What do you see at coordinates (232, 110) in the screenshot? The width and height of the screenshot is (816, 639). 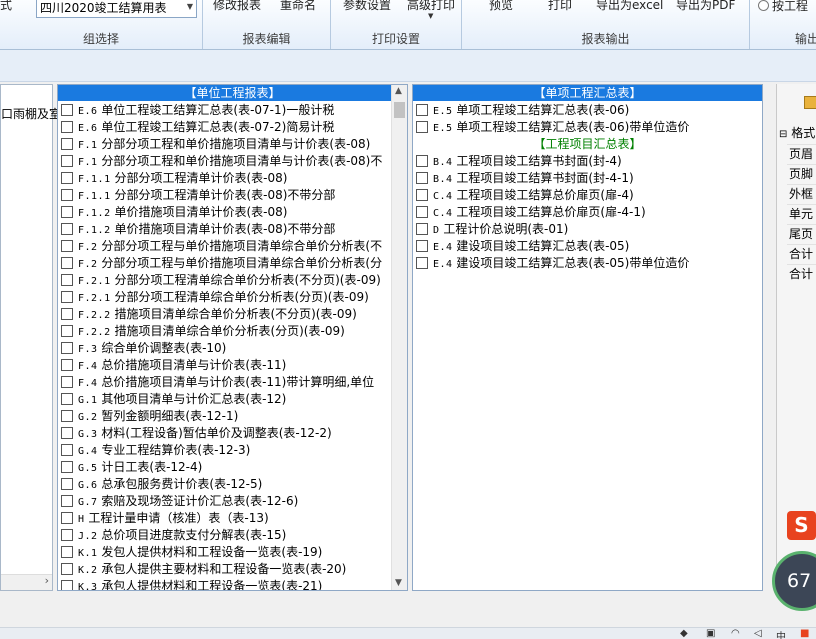 I see `report-row: E.6 单位工程竣工结算汇总表(表-07-1)一般计税` at bounding box center [232, 110].